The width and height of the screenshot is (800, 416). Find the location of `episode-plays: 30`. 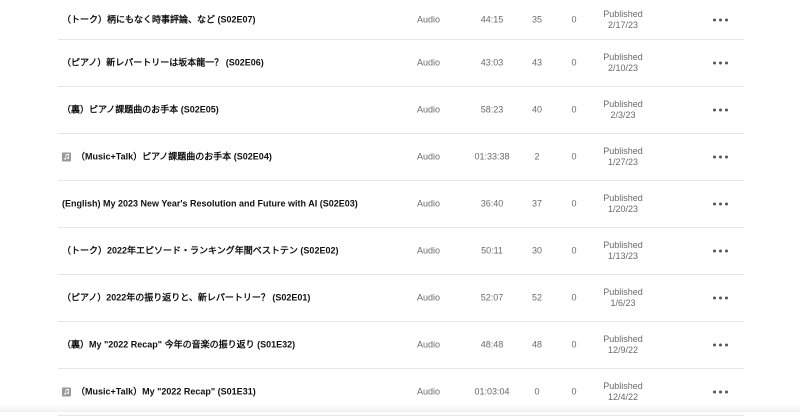

episode-plays: 30 is located at coordinates (537, 251).